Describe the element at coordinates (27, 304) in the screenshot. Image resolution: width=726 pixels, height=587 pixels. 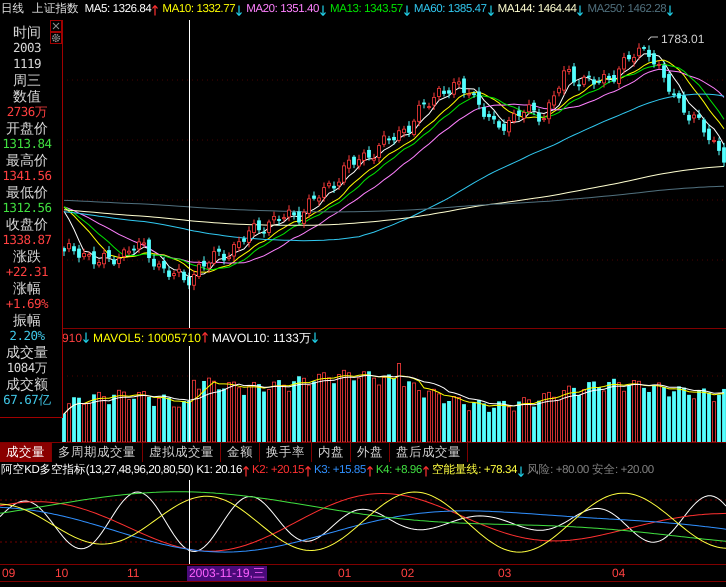
I see `field-value: +1.69%` at that location.